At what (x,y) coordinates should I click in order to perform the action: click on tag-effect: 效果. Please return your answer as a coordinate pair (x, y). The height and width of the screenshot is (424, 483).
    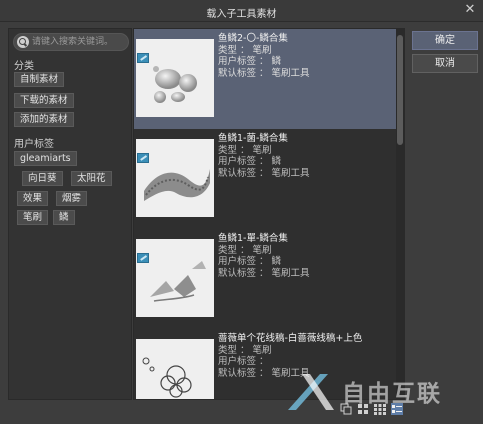
    Looking at the image, I should click on (33, 198).